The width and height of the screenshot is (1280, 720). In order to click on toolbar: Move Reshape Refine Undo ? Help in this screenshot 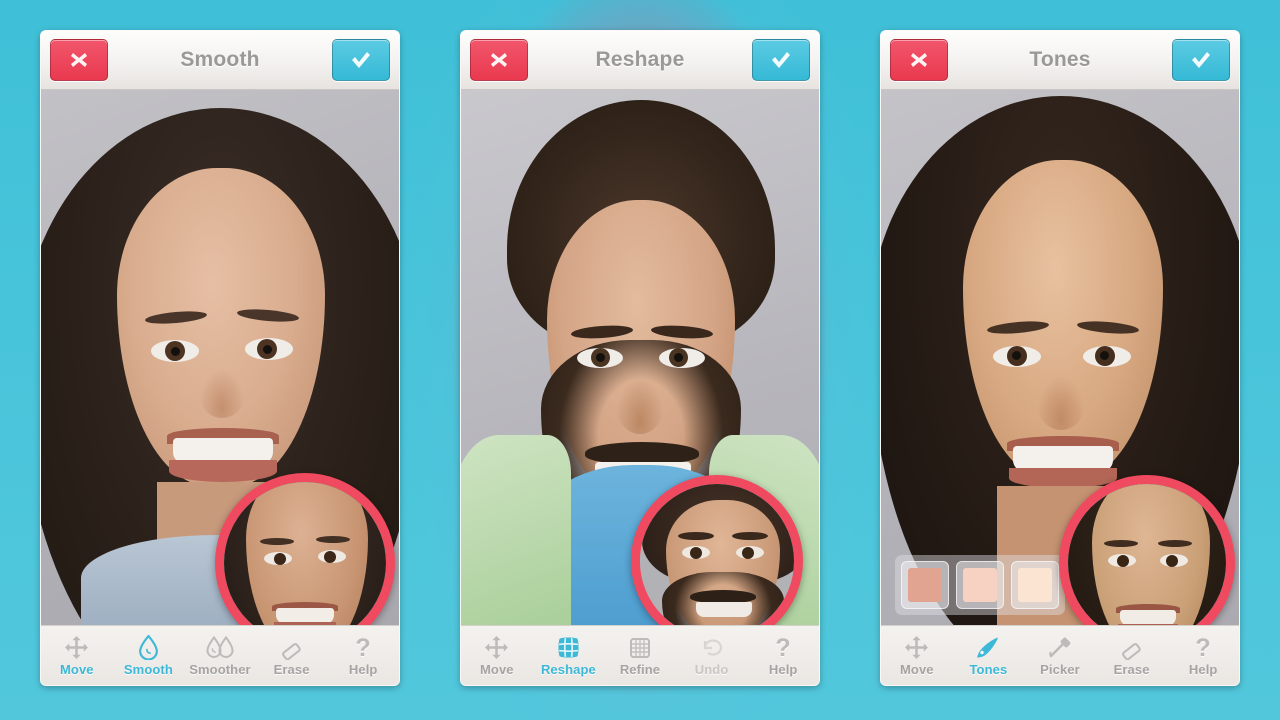, I will do `click(640, 655)`.